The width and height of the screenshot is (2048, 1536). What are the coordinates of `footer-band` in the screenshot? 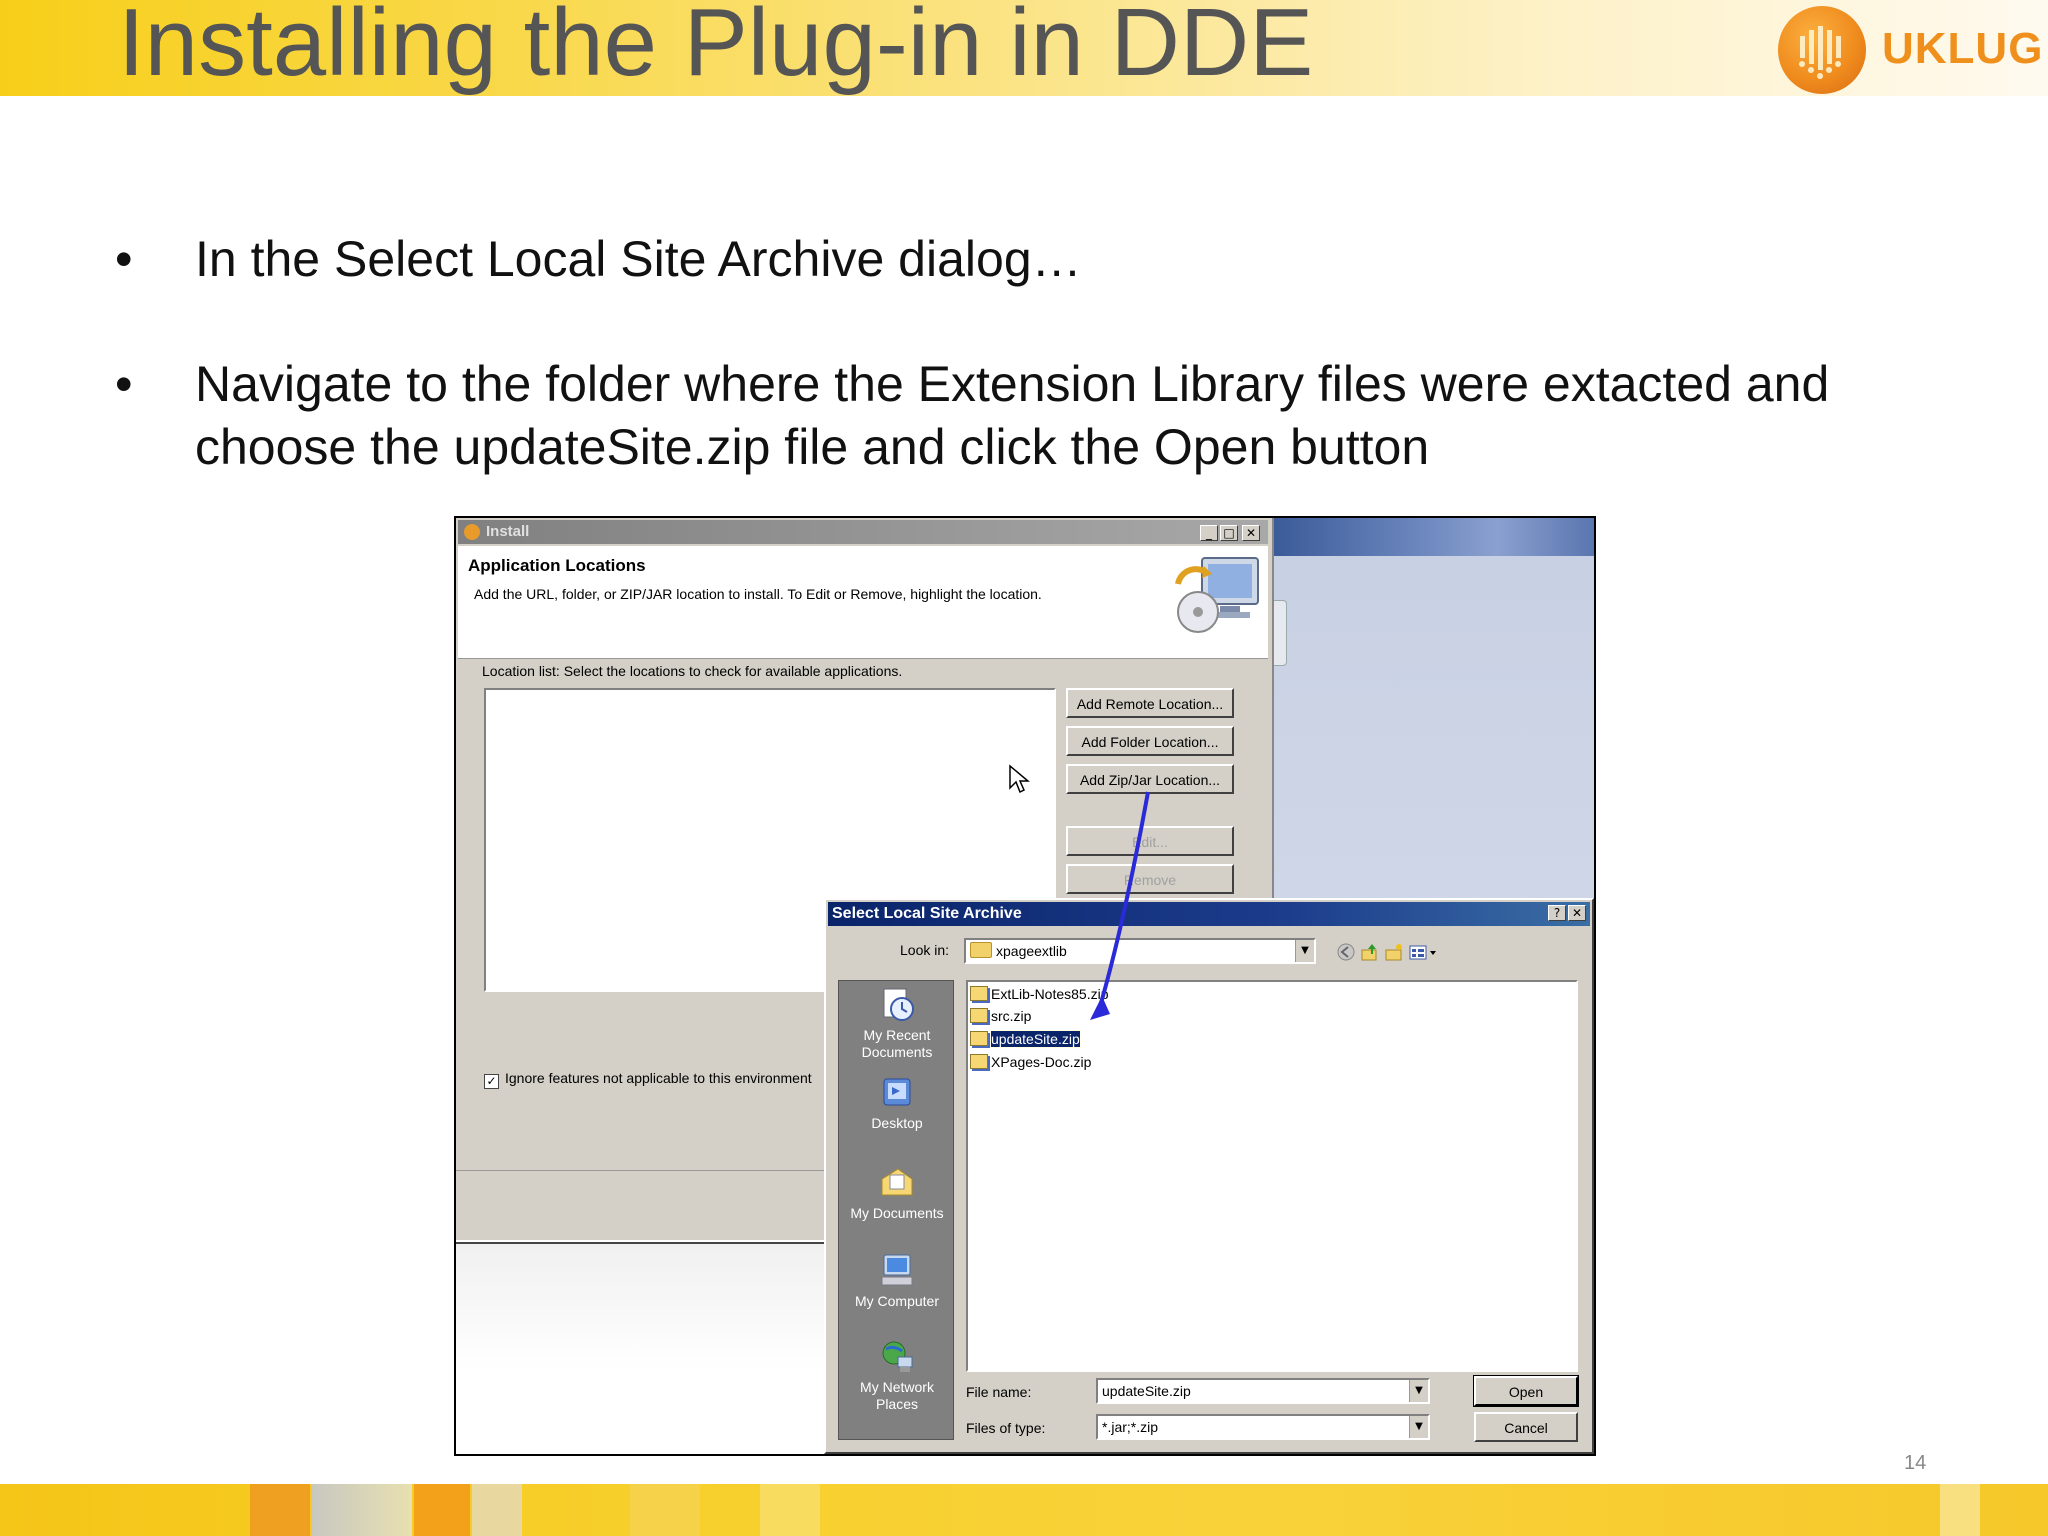 It's located at (1024, 1510).